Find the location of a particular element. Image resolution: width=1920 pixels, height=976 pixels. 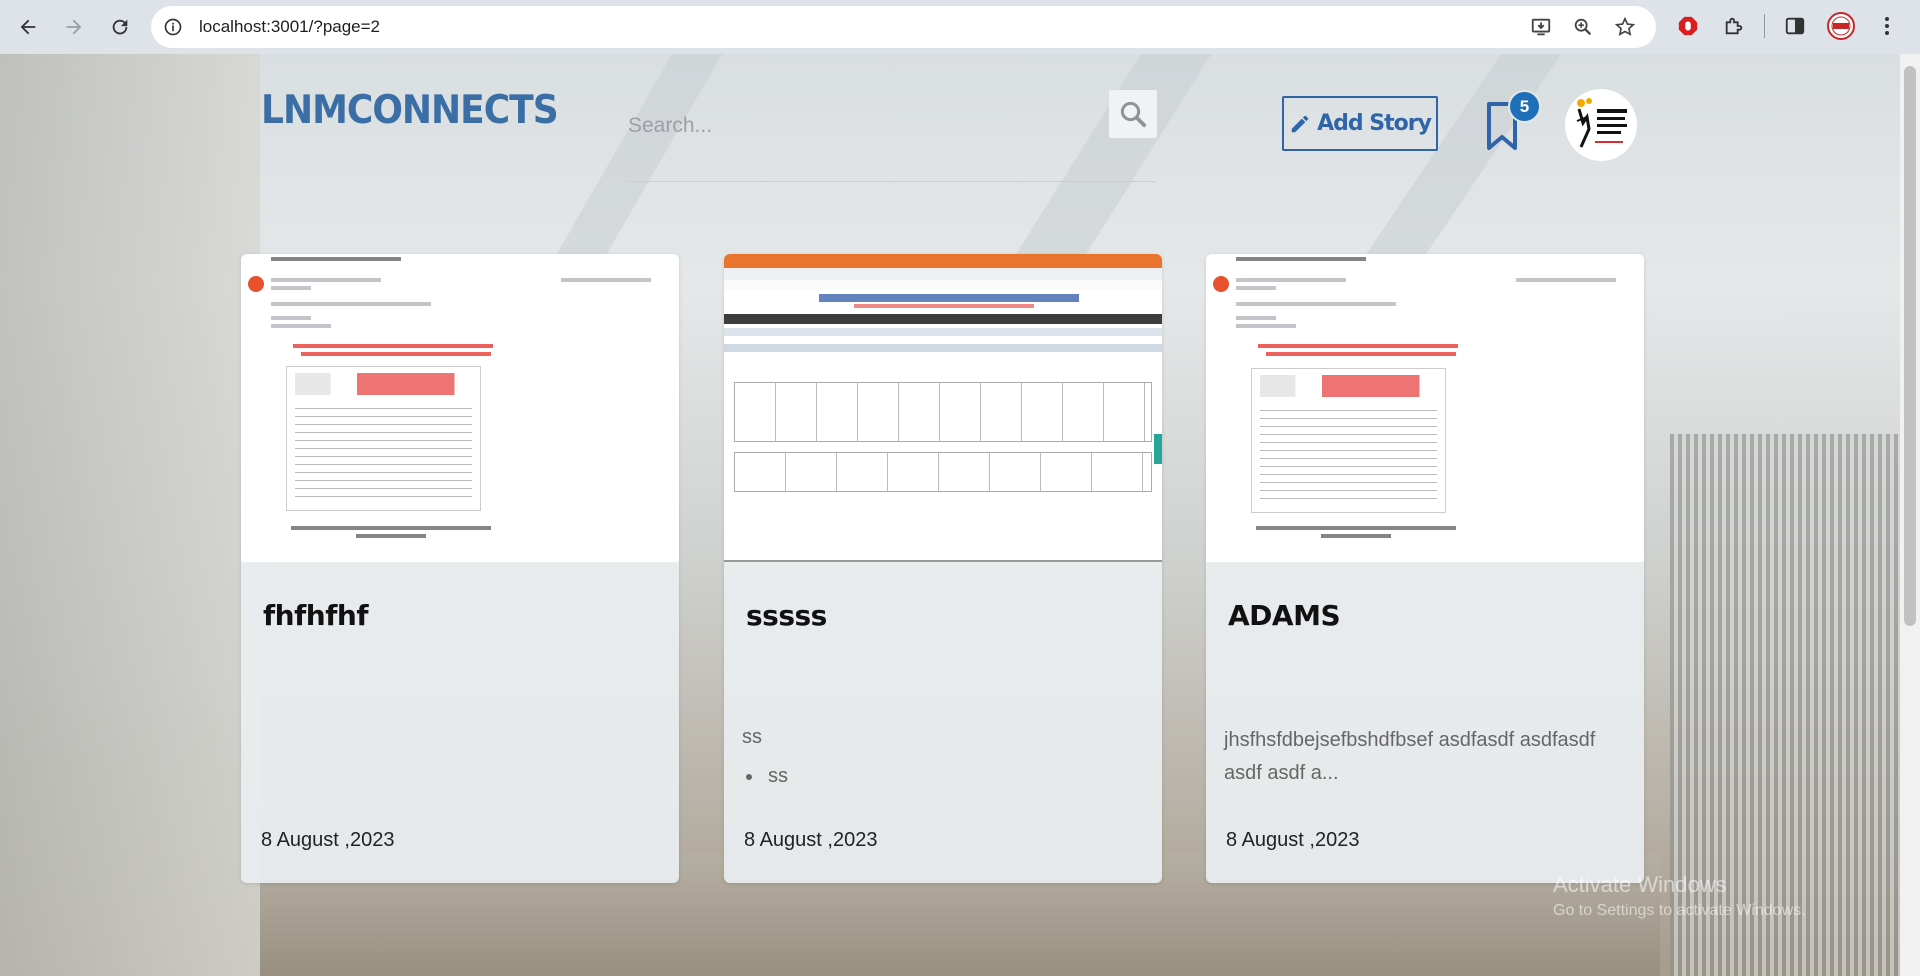

background-wall is located at coordinates (130, 515).